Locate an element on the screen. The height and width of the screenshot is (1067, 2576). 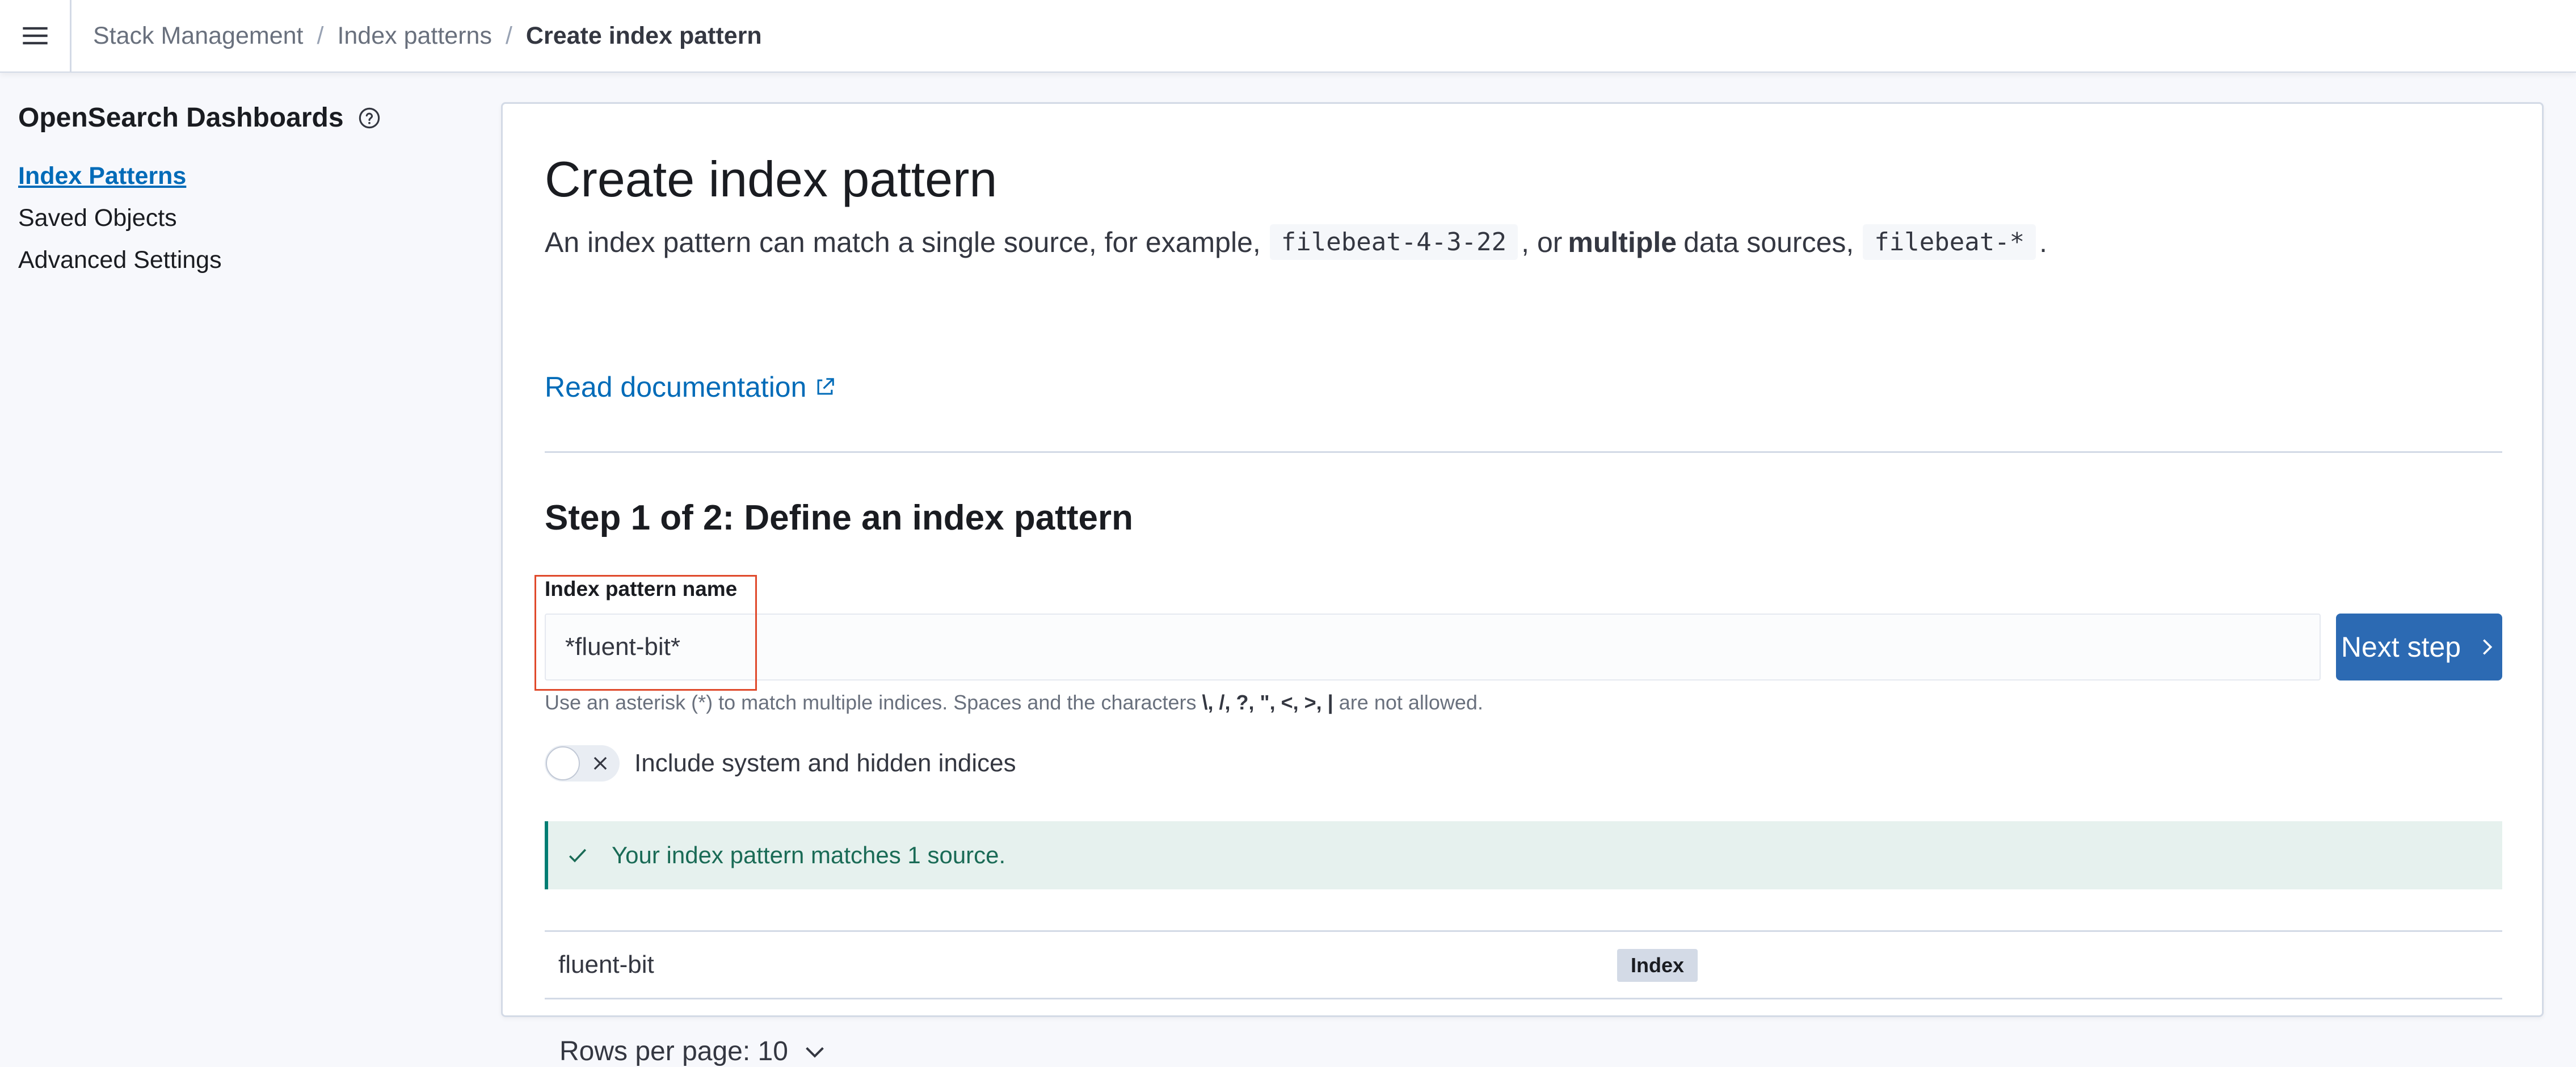
menu-button is located at coordinates (35, 36).